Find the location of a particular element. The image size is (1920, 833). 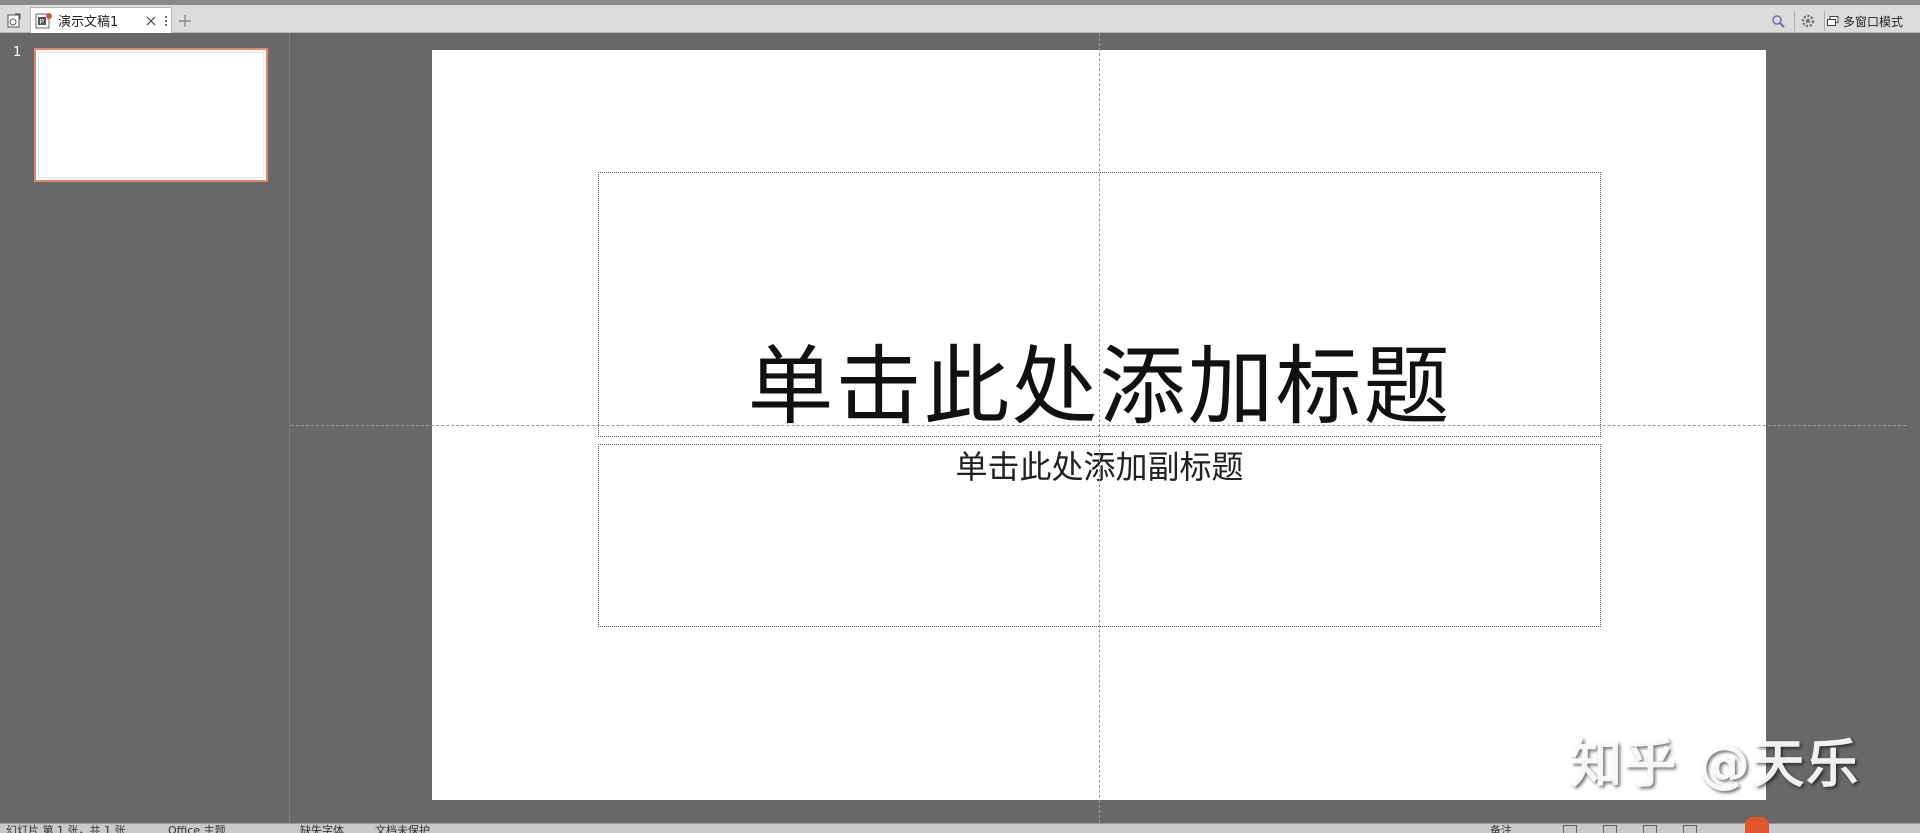

title-placeholder-text: 单击此处添加标题 is located at coordinates (1099, 387).